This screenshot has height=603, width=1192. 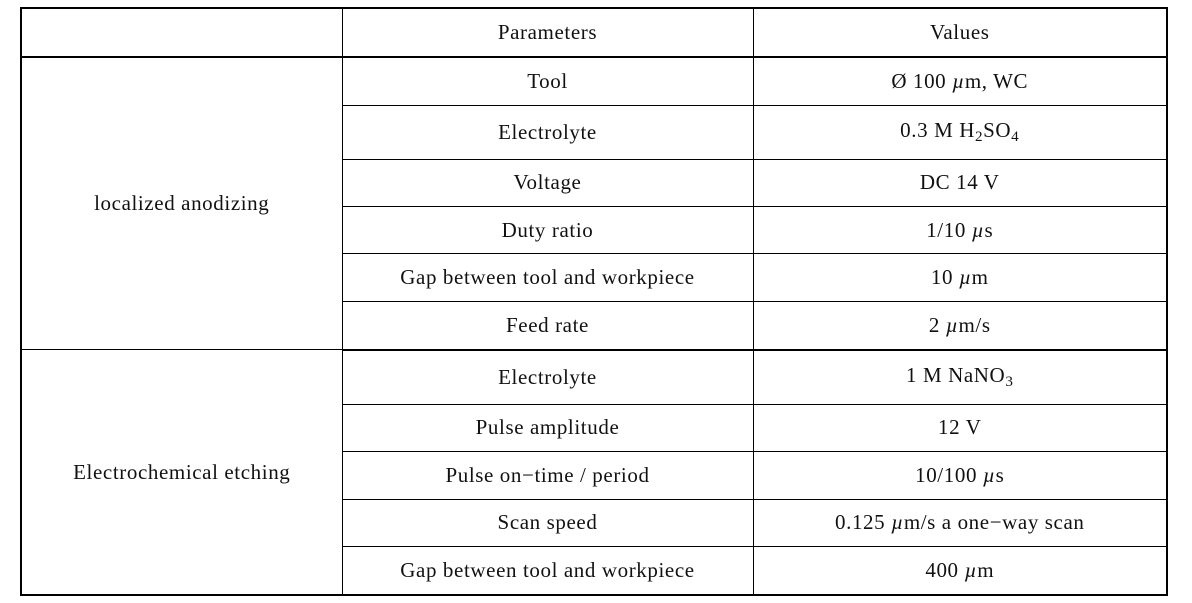 I want to click on value-cell: 10 µm, so click(x=960, y=277).